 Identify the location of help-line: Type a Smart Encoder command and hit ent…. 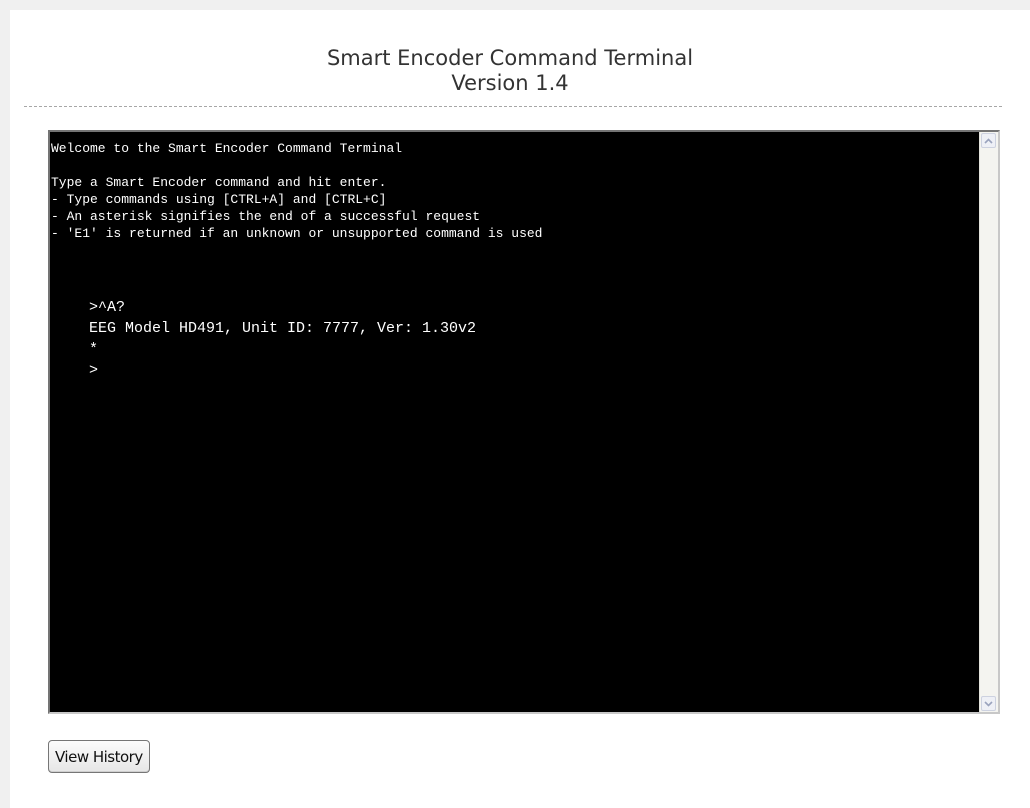
(219, 182).